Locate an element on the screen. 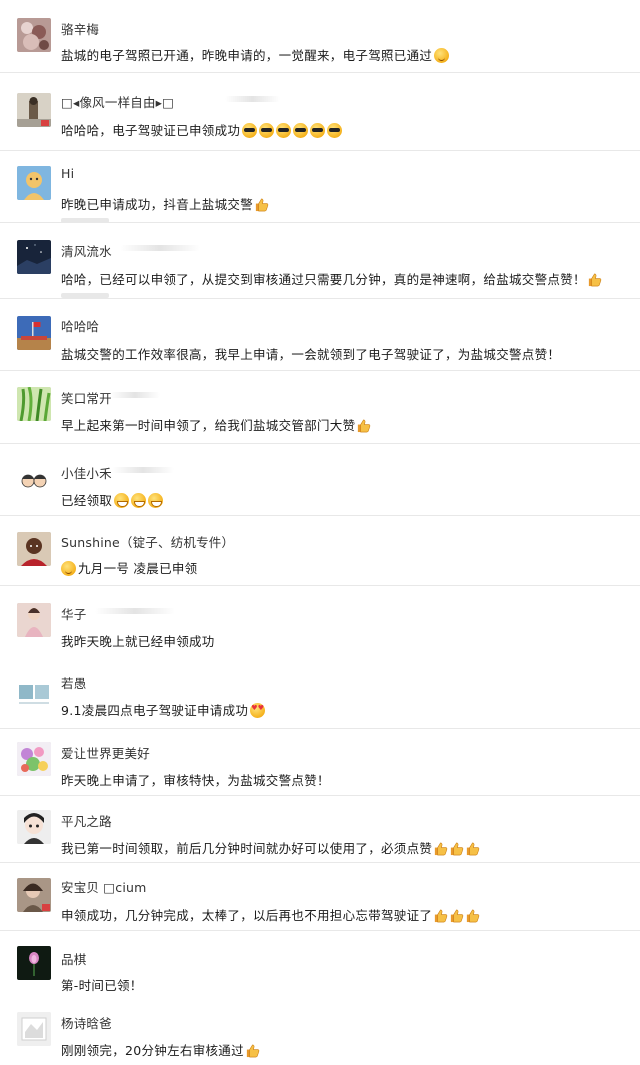 The width and height of the screenshot is (640, 1065). comment-text-content: 昨天晚上申请了，审核特快，为盐城交警点赞！ is located at coordinates (195, 780).